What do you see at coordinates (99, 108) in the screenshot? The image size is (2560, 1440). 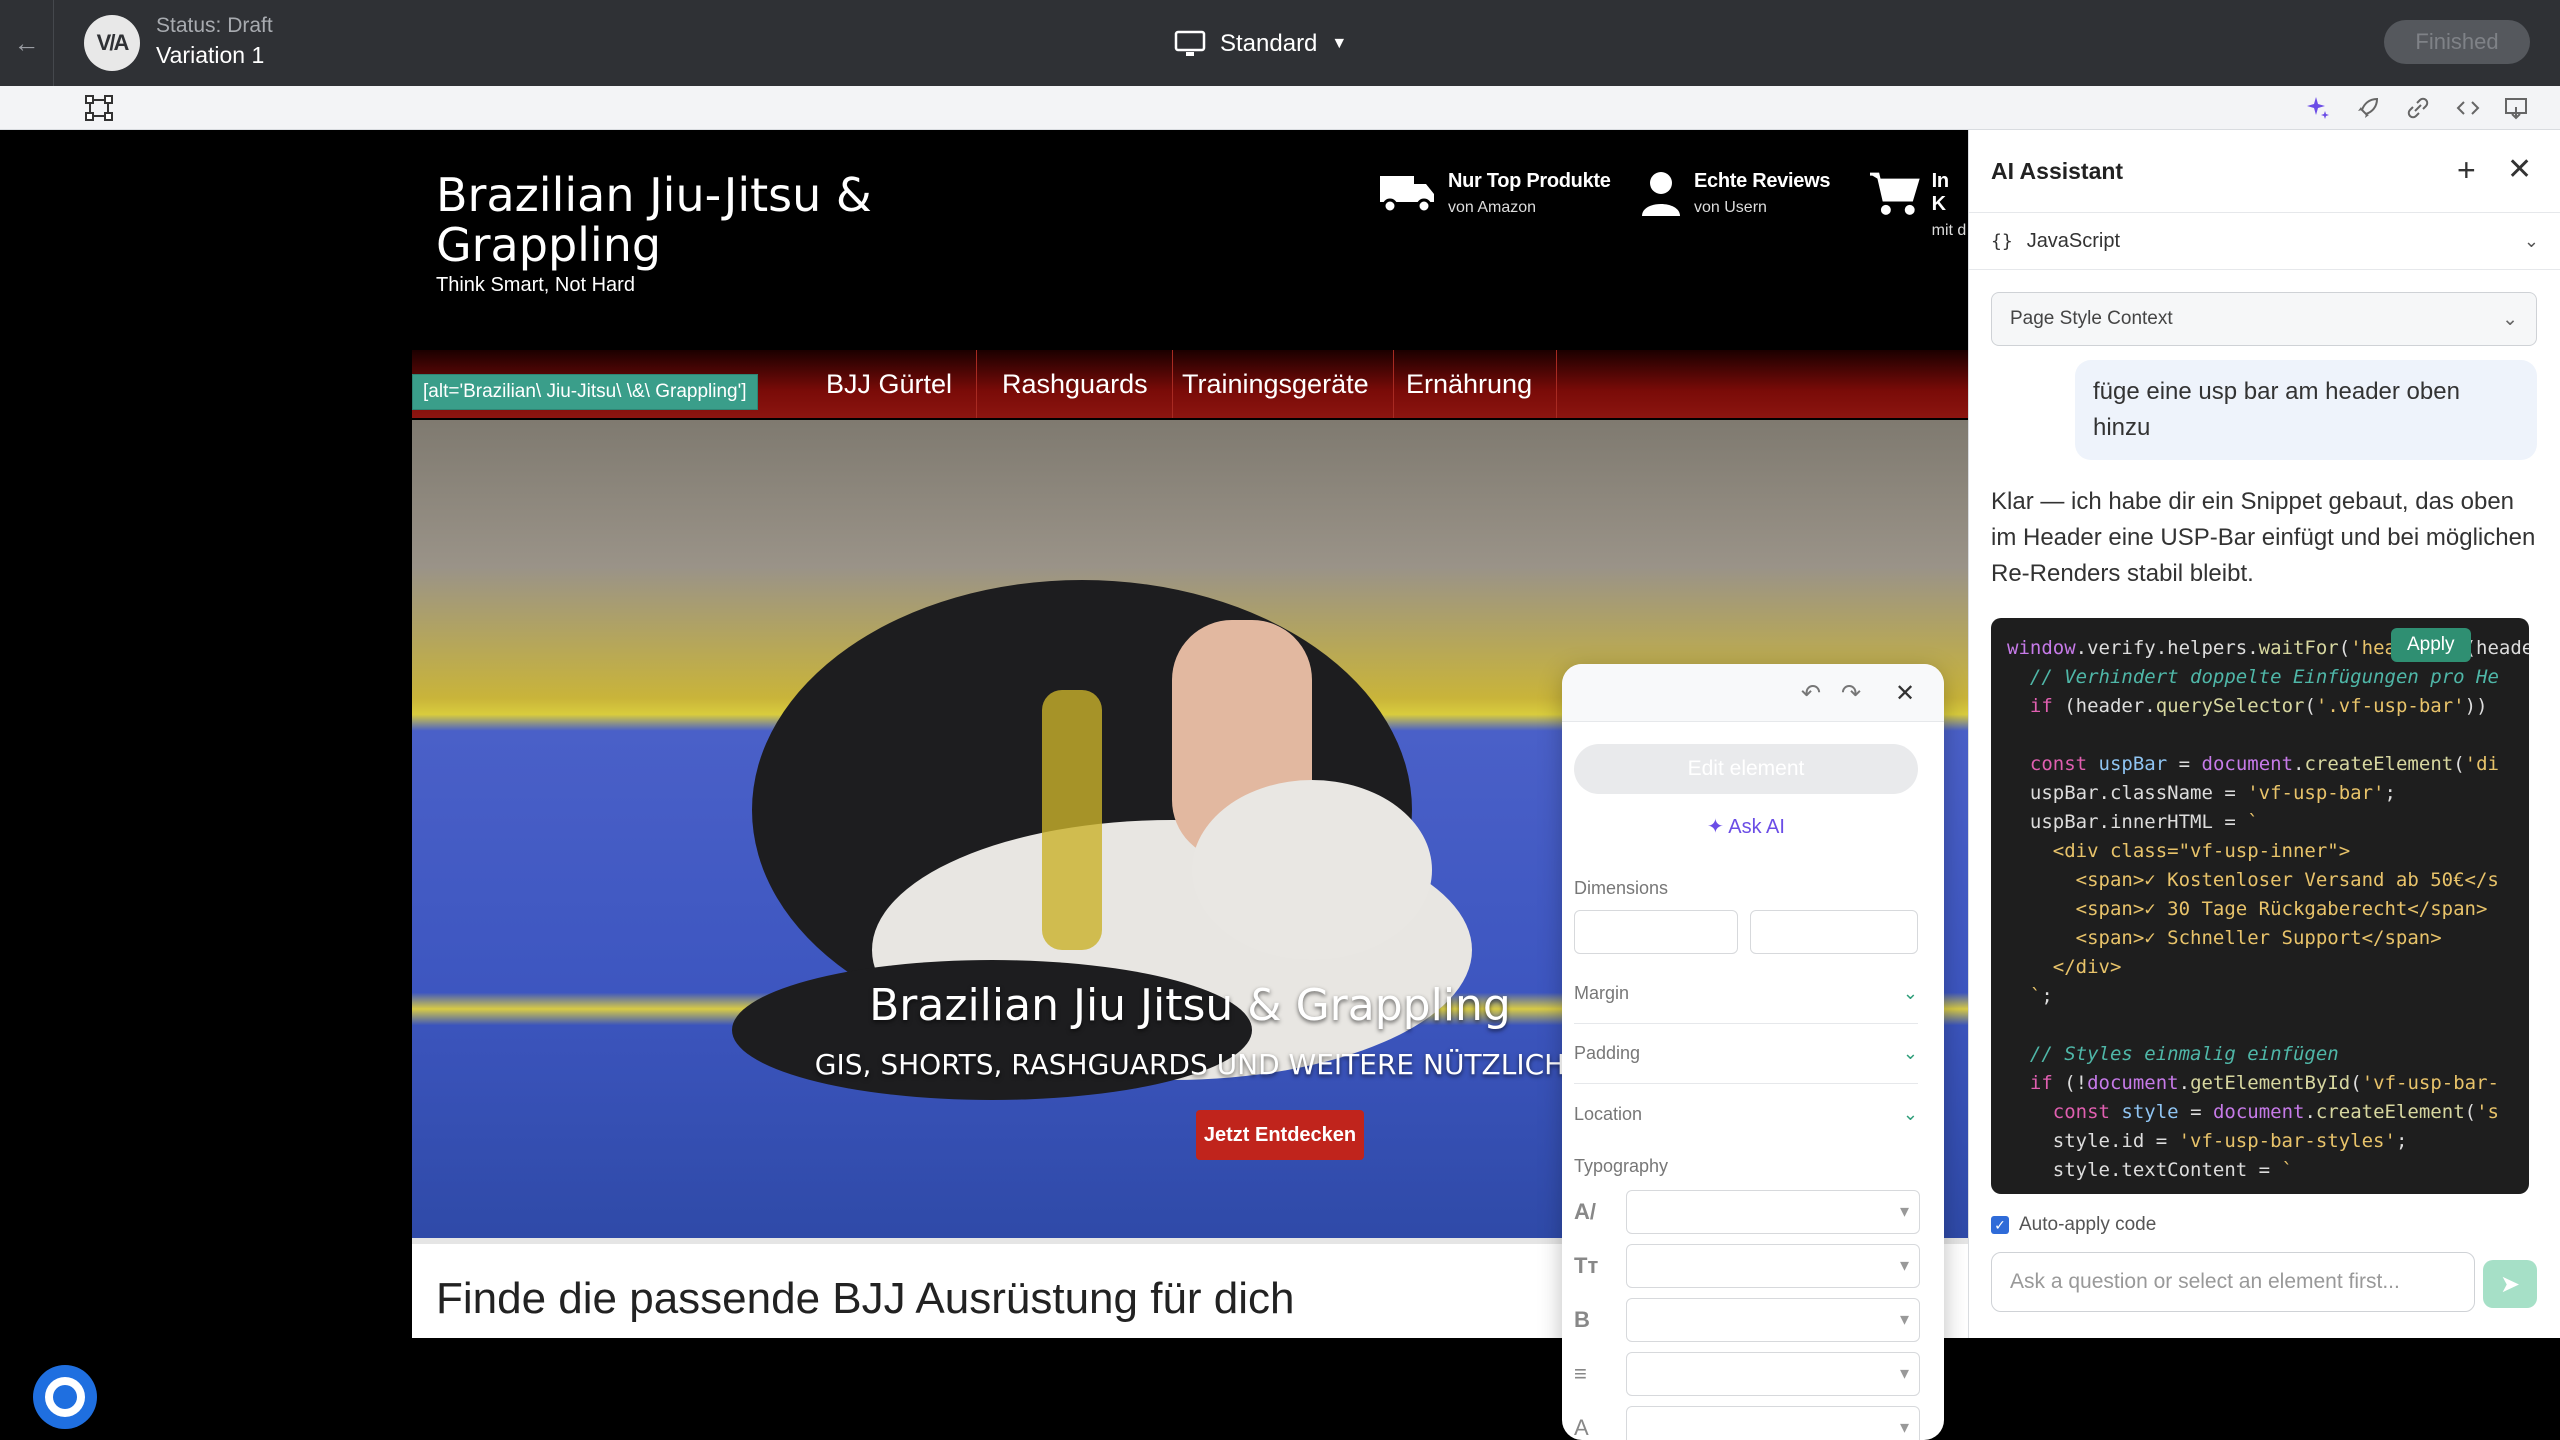 I see `selection-frame-icon` at bounding box center [99, 108].